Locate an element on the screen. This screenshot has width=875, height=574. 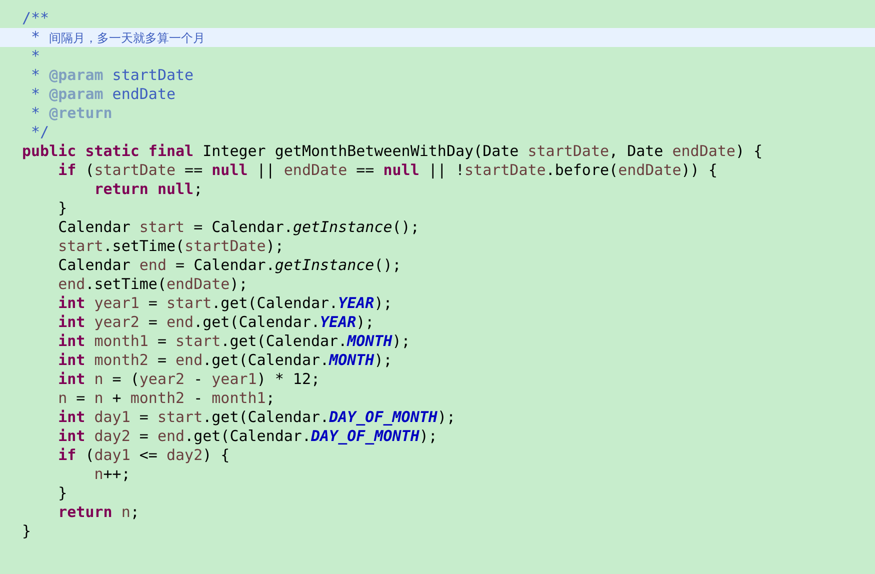
code-line: */ is located at coordinates (40, 132).